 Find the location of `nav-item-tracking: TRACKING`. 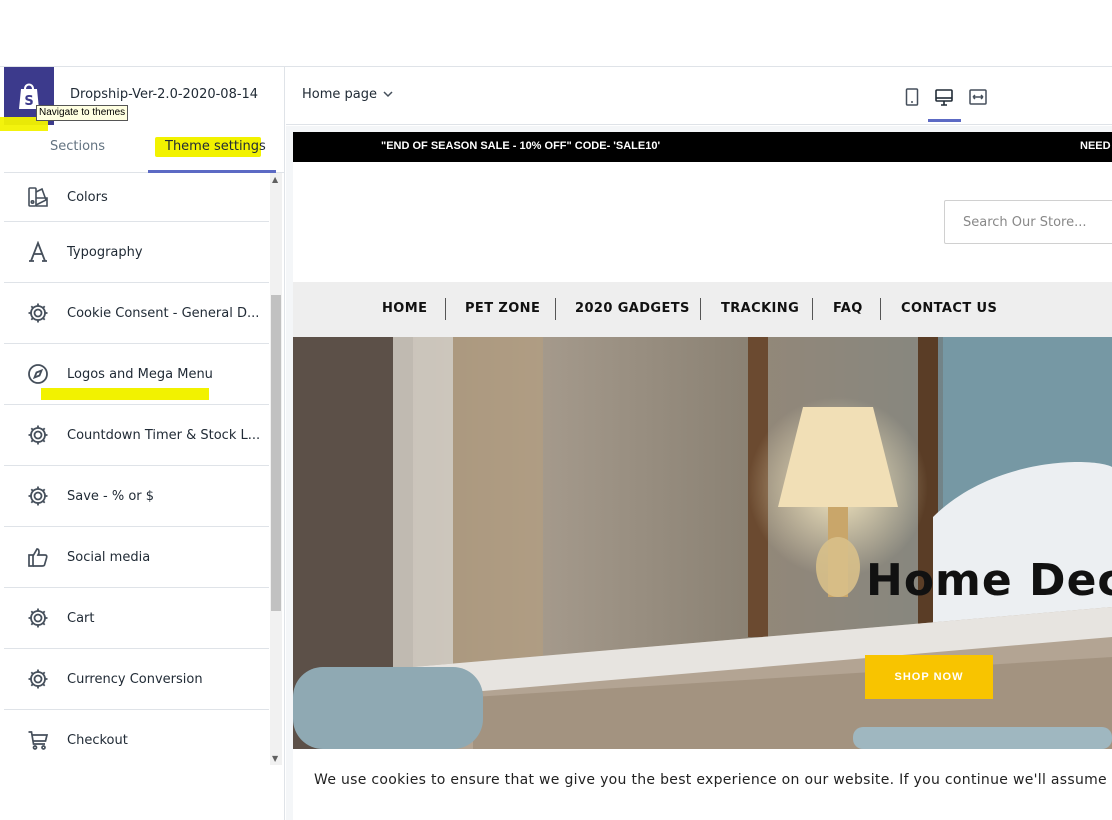

nav-item-tracking: TRACKING is located at coordinates (760, 308).